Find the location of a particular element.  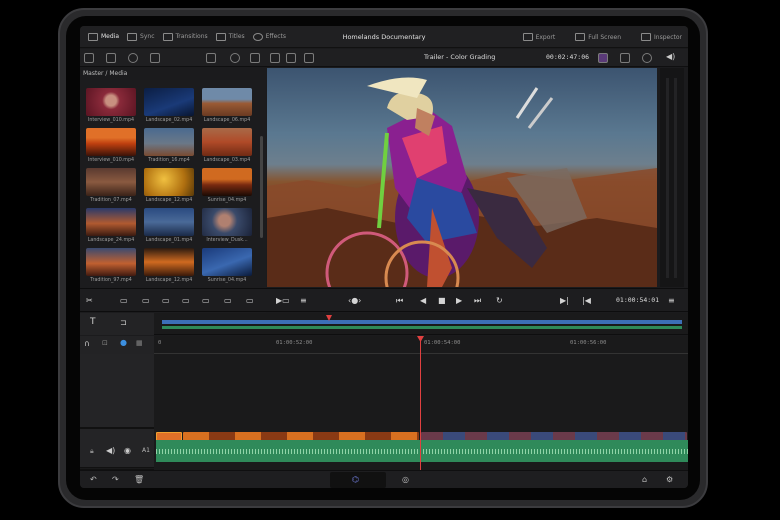

color-wheel-icon is located at coordinates (647, 58).